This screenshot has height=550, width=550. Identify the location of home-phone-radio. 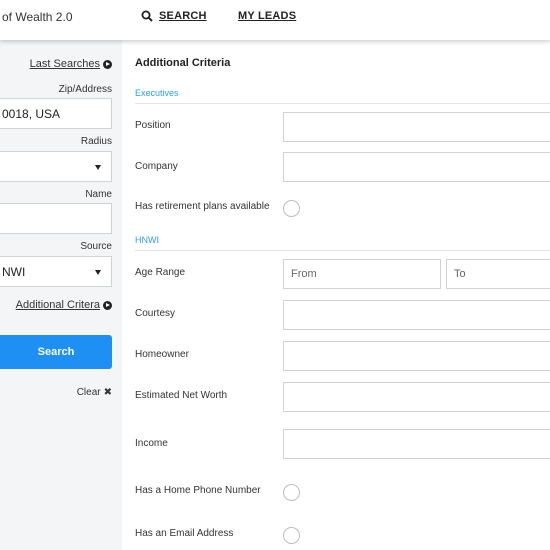
(291, 492).